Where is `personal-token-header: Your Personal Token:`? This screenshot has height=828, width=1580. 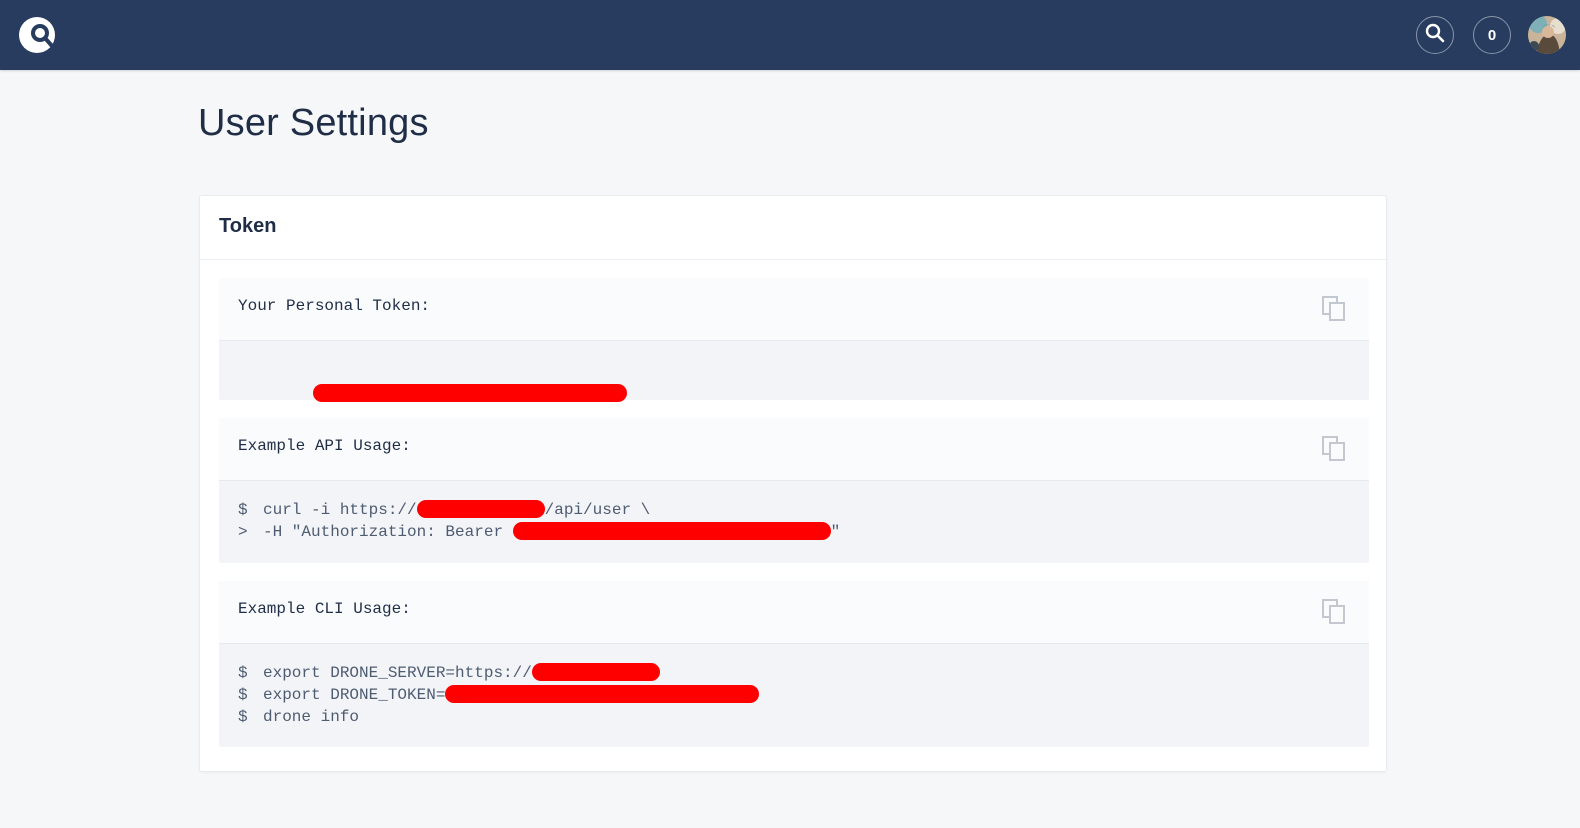 personal-token-header: Your Personal Token: is located at coordinates (794, 309).